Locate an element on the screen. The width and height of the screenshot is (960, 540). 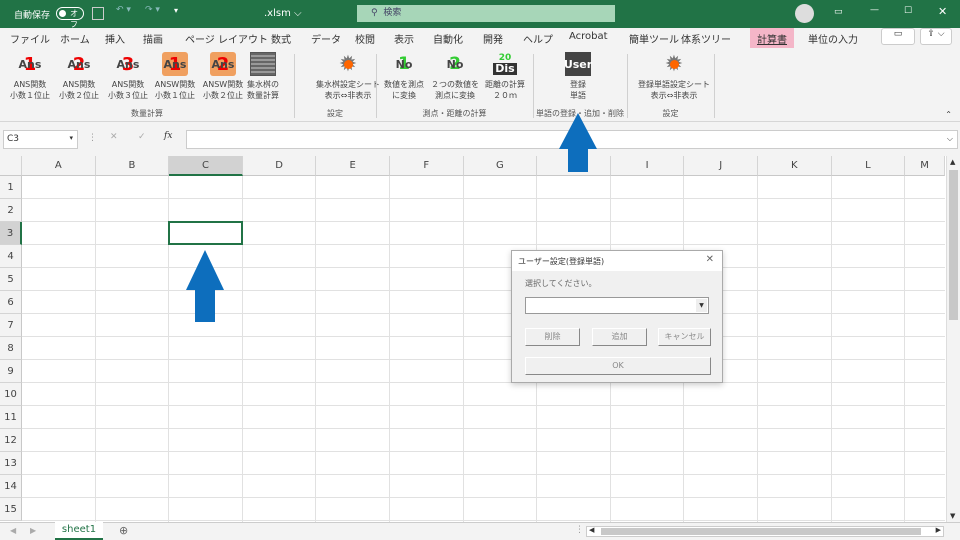
search-placeholder: 検索 is located at coordinates (392, 13).